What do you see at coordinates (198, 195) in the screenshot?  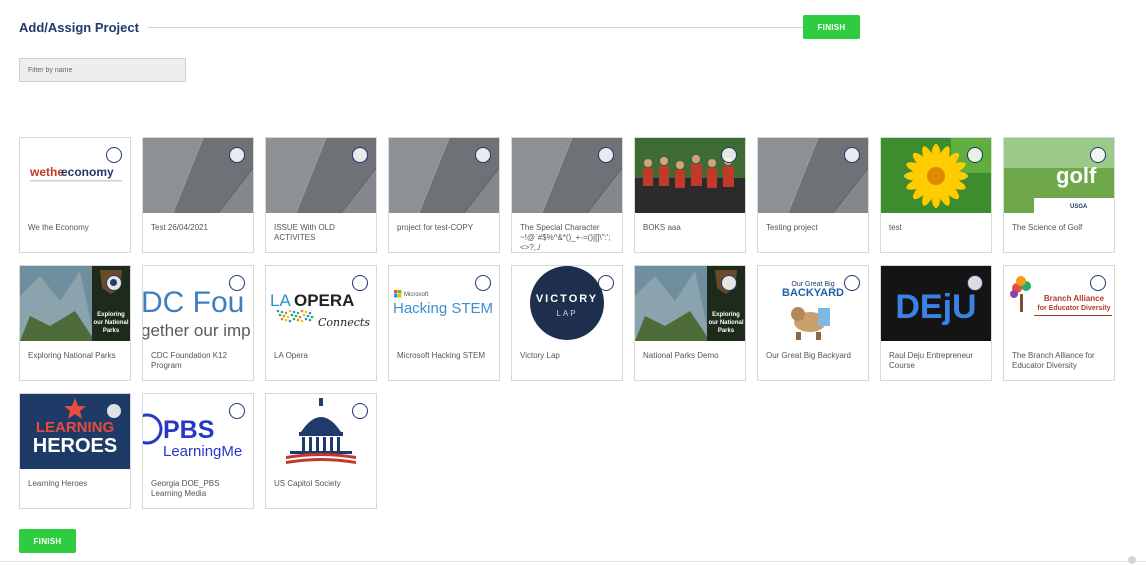 I see `project-card: Test 26/04/2021` at bounding box center [198, 195].